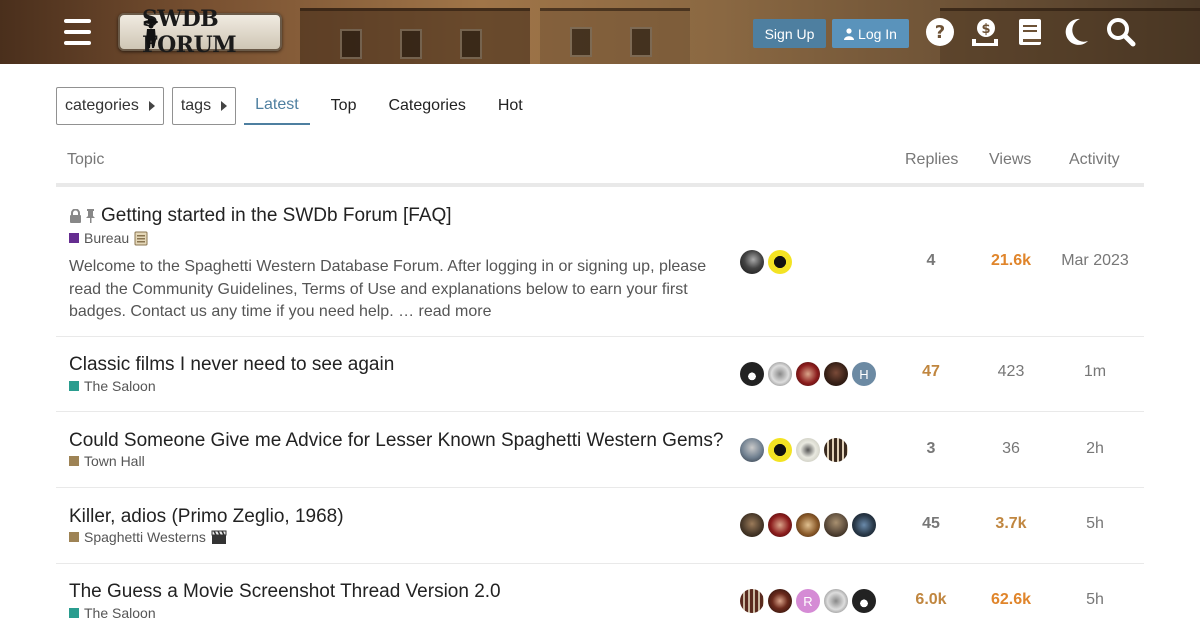 The height and width of the screenshot is (630, 1200). What do you see at coordinates (219, 537) in the screenshot?
I see `clapperboard-icon` at bounding box center [219, 537].